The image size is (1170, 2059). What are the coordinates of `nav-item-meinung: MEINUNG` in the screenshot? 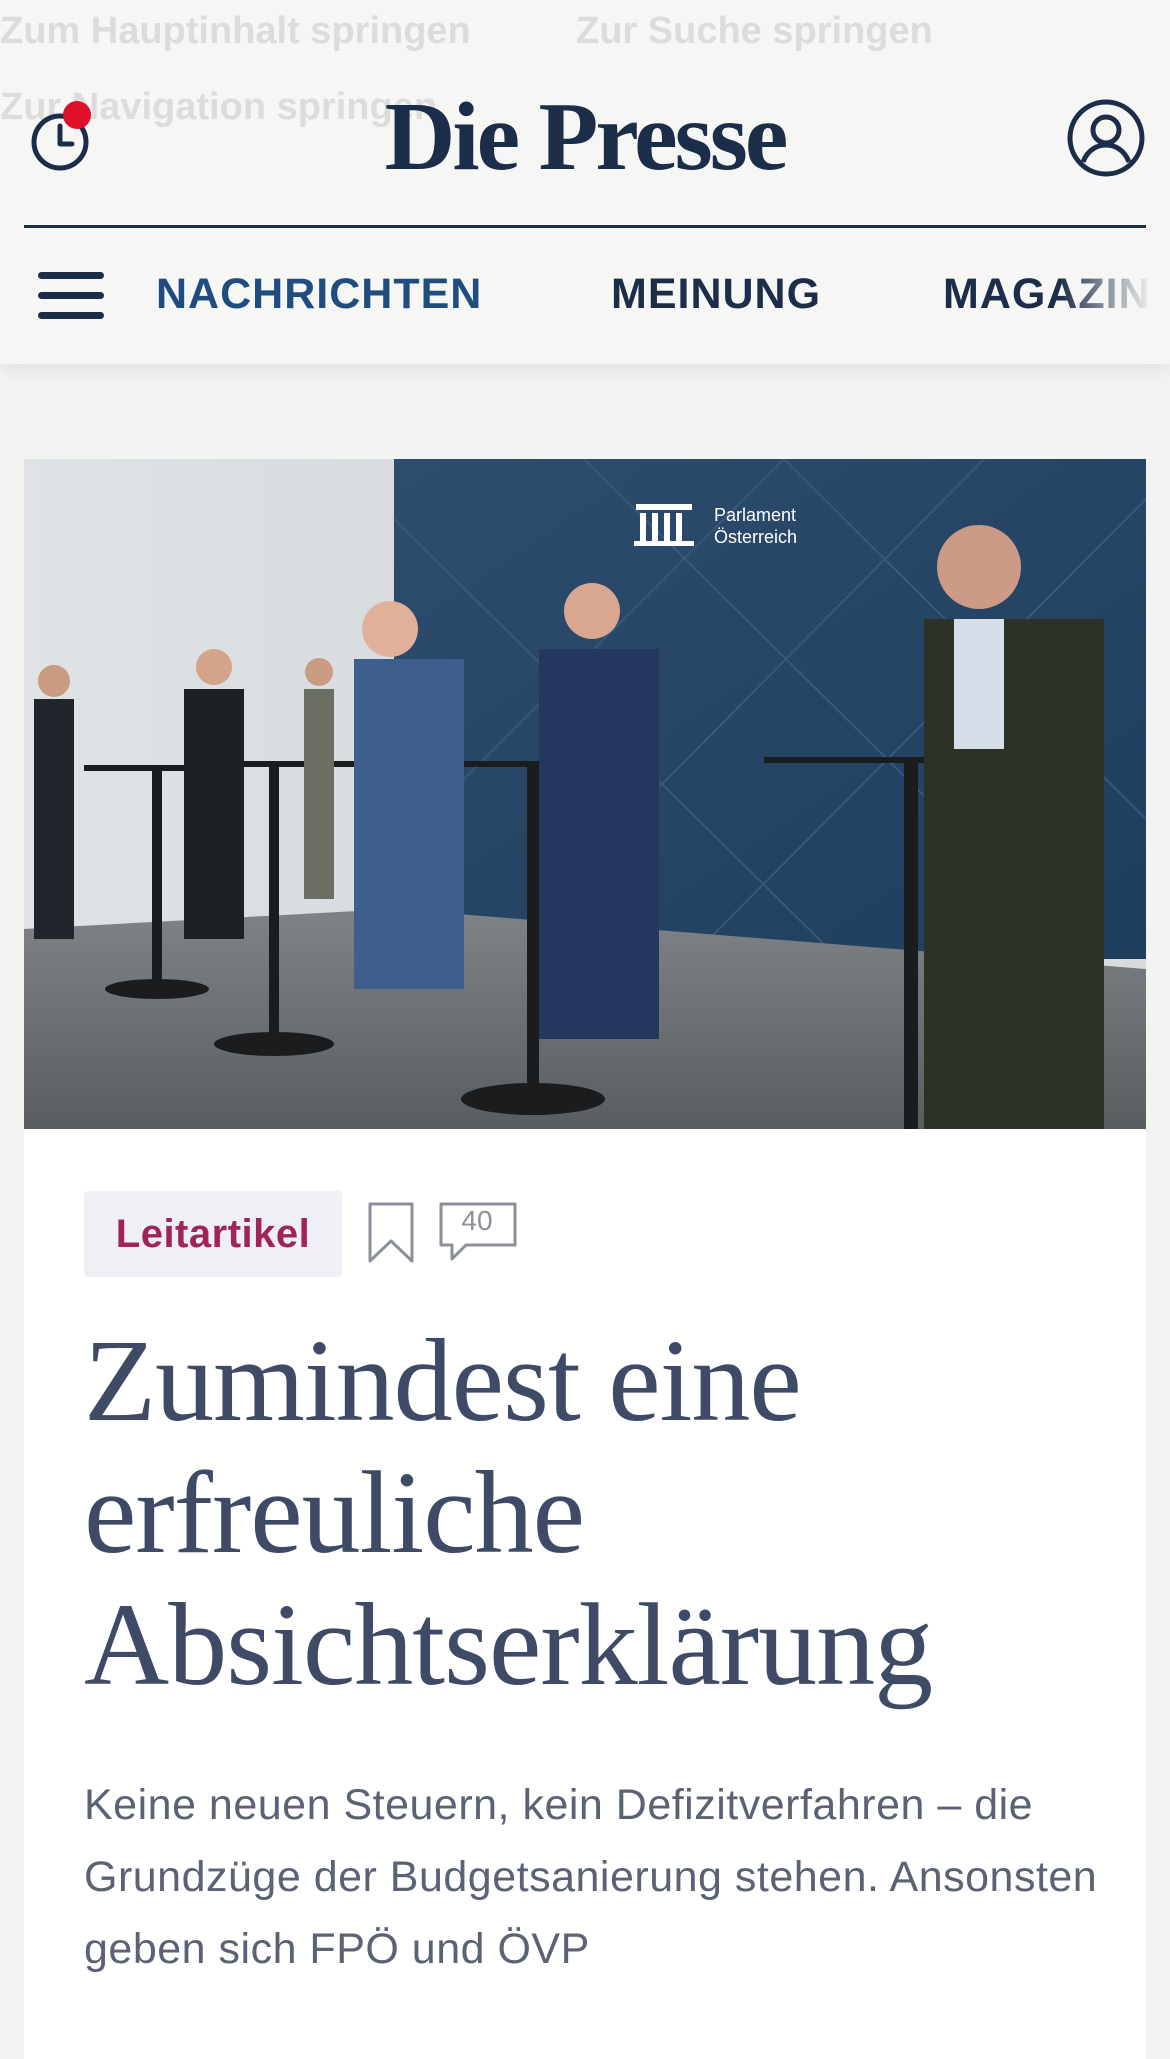 It's located at (716, 294).